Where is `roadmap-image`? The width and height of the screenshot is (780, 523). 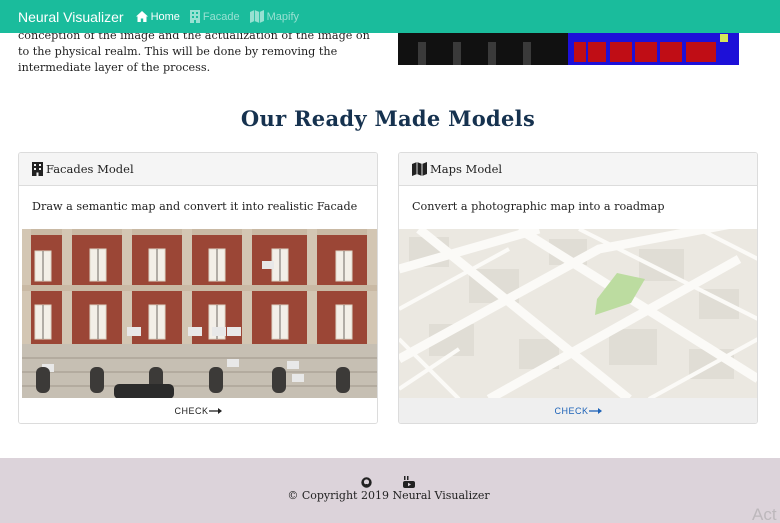
roadmap-image is located at coordinates (578, 314).